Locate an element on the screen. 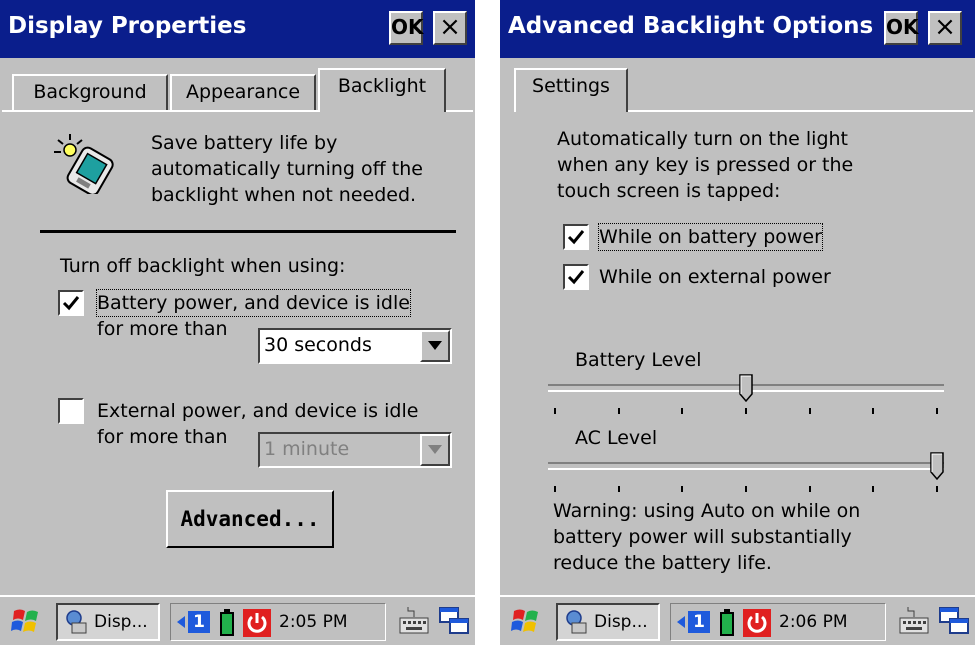 Image resolution: width=975 pixels, height=645 pixels. external-timeout-value: 1 minute is located at coordinates (307, 449).